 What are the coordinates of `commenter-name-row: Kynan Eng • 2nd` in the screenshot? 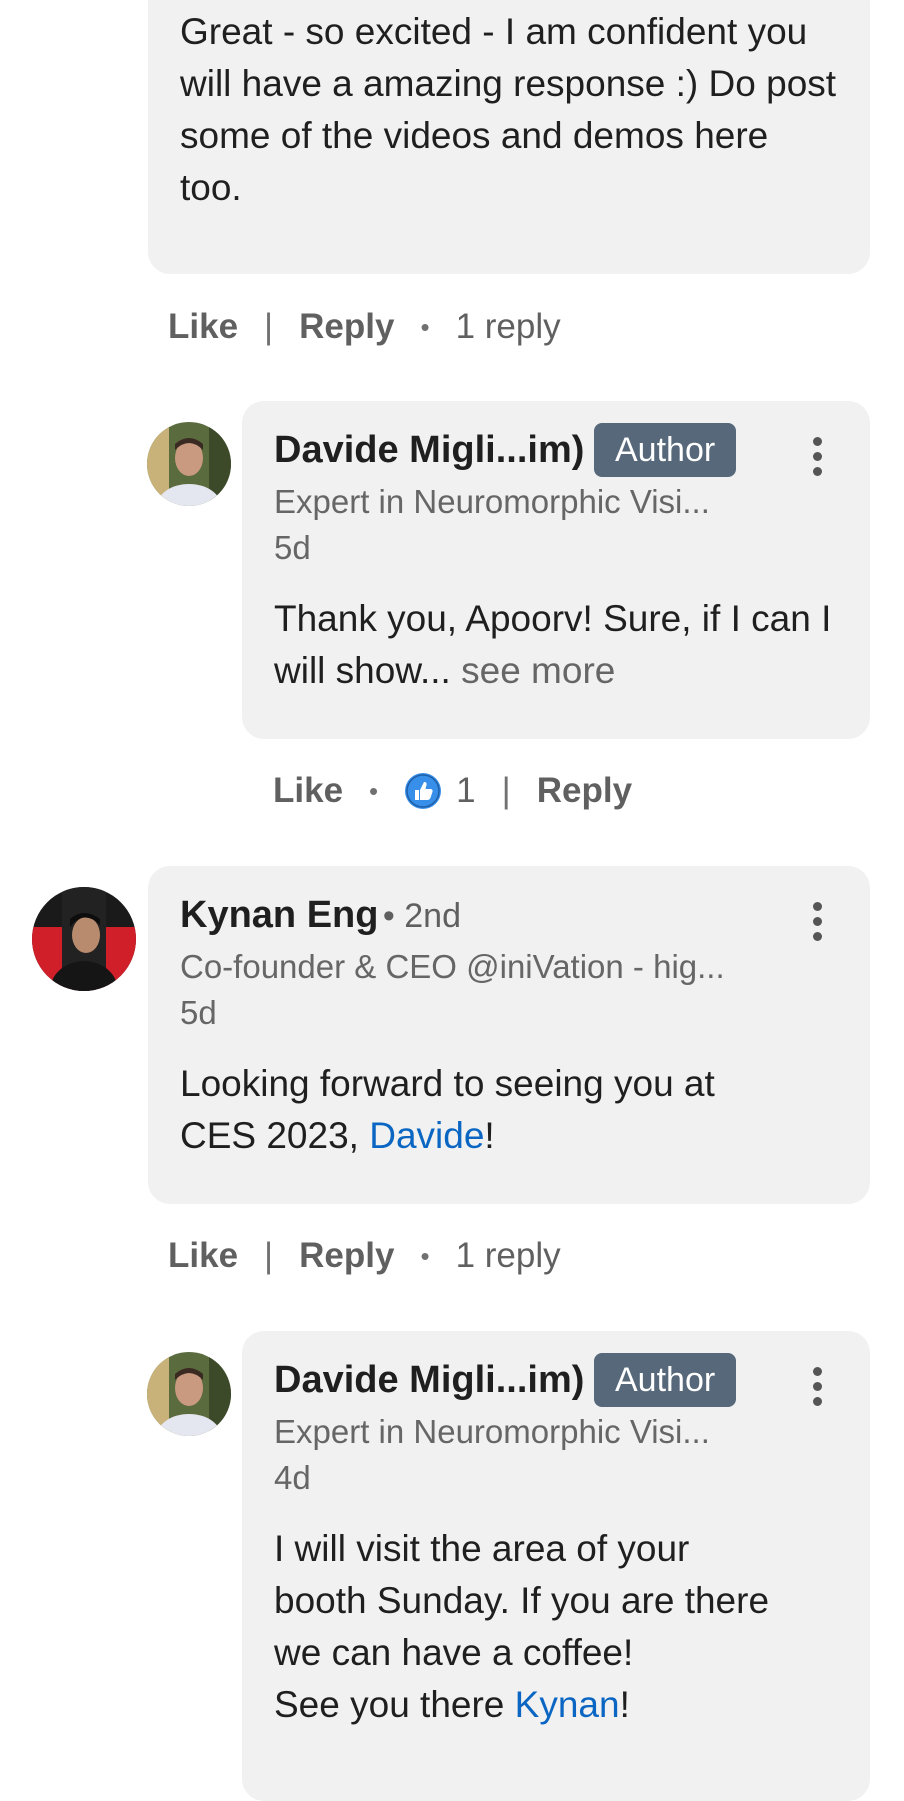 It's located at (320, 915).